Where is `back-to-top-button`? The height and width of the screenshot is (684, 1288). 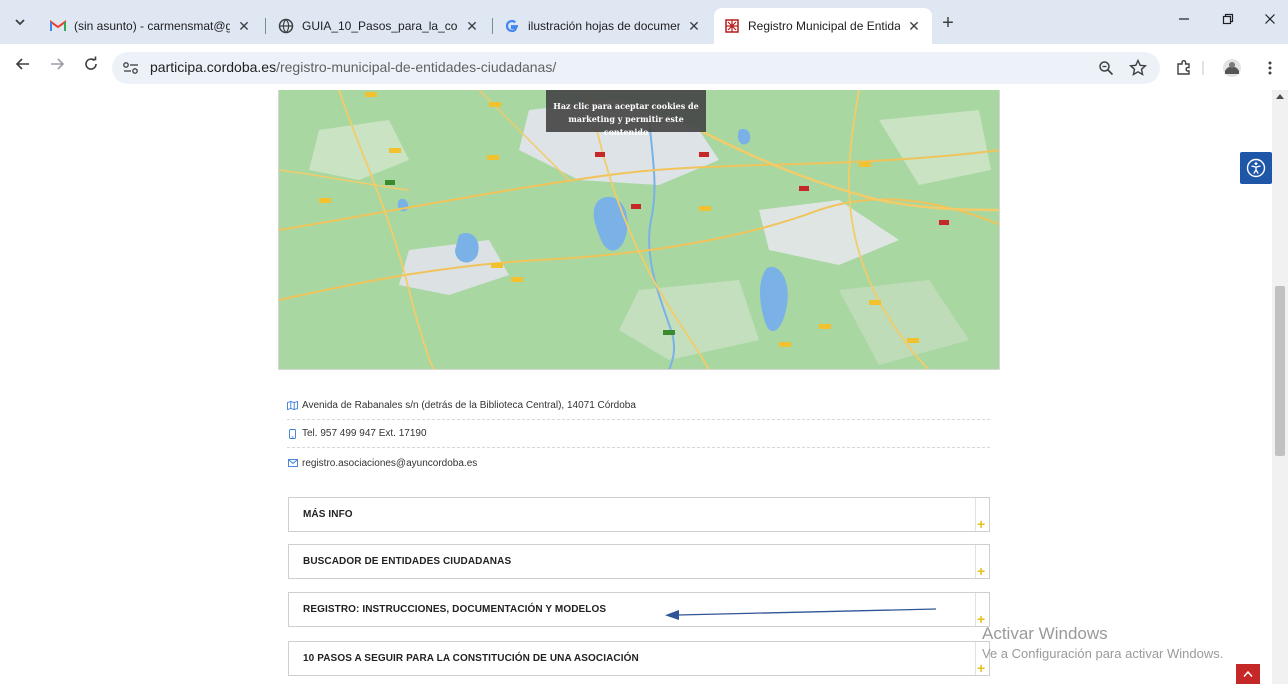 back-to-top-button is located at coordinates (1248, 674).